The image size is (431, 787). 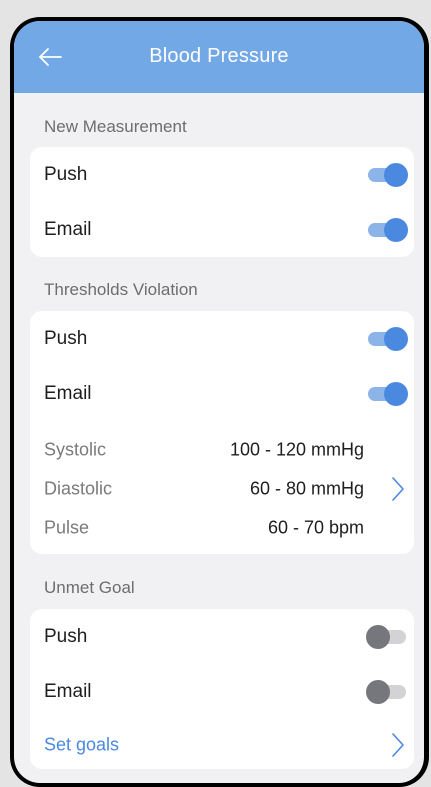 I want to click on section-header-unmet-goal: Unmet Goal, so click(x=89, y=587).